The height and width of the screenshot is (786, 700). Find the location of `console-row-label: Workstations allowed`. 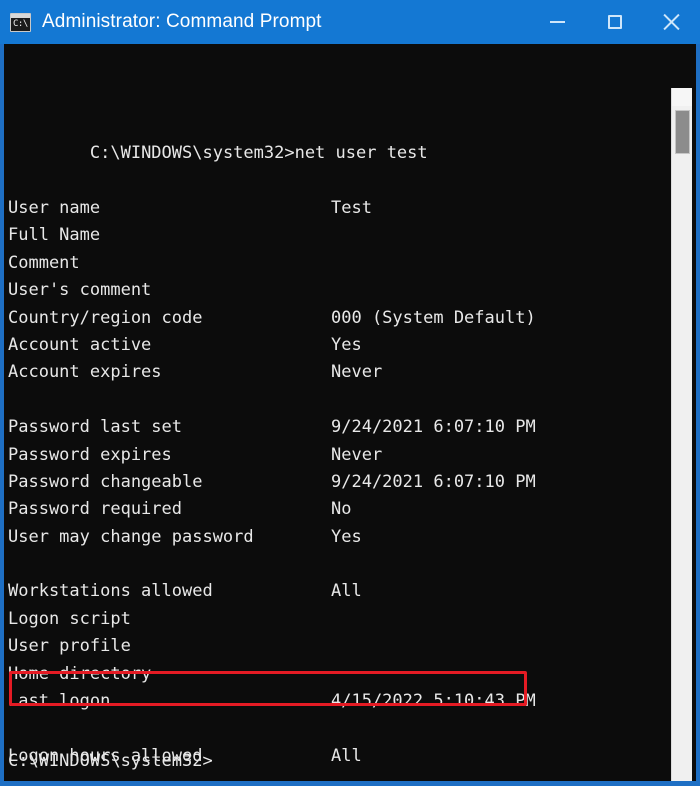

console-row-label: Workstations allowed is located at coordinates (110, 591).